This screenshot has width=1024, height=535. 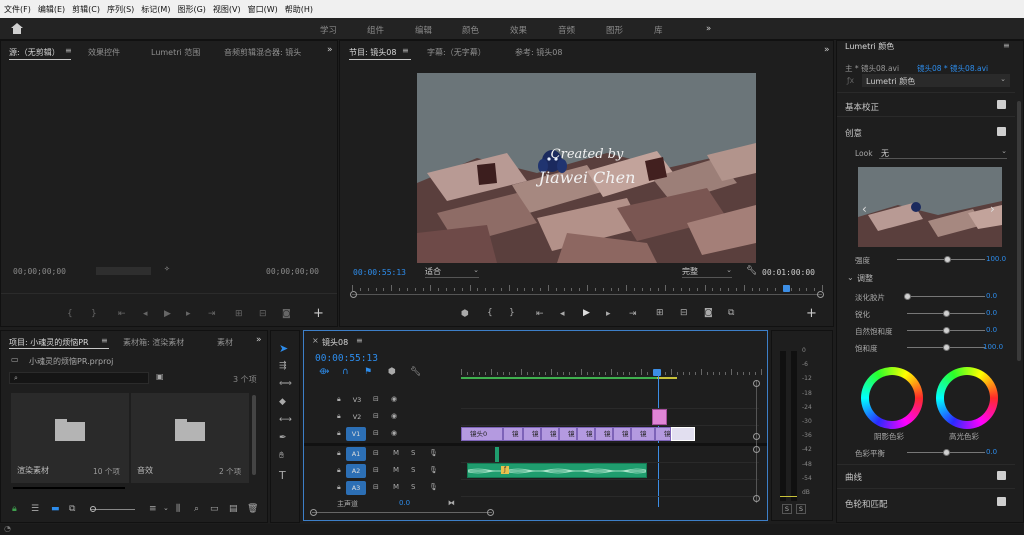 What do you see at coordinates (684, 313) in the screenshot?
I see `extract-icon: ⊟` at bounding box center [684, 313].